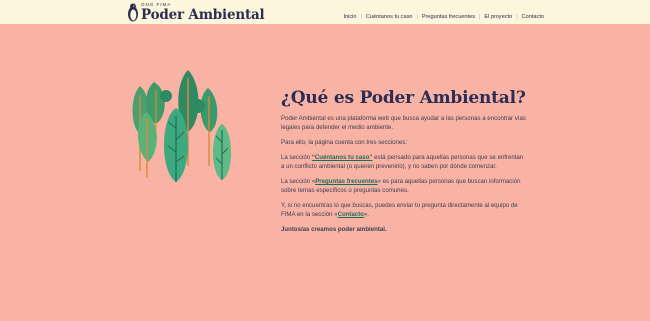 The width and height of the screenshot is (650, 321). What do you see at coordinates (296, 157) in the screenshot?
I see `text: La sección` at bounding box center [296, 157].